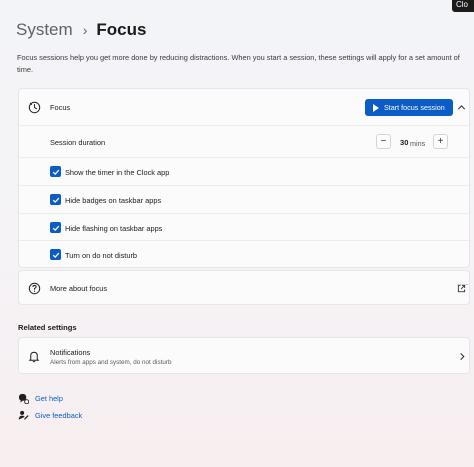 The height and width of the screenshot is (467, 474). I want to click on start-focus-session-button: Start focus session, so click(409, 107).